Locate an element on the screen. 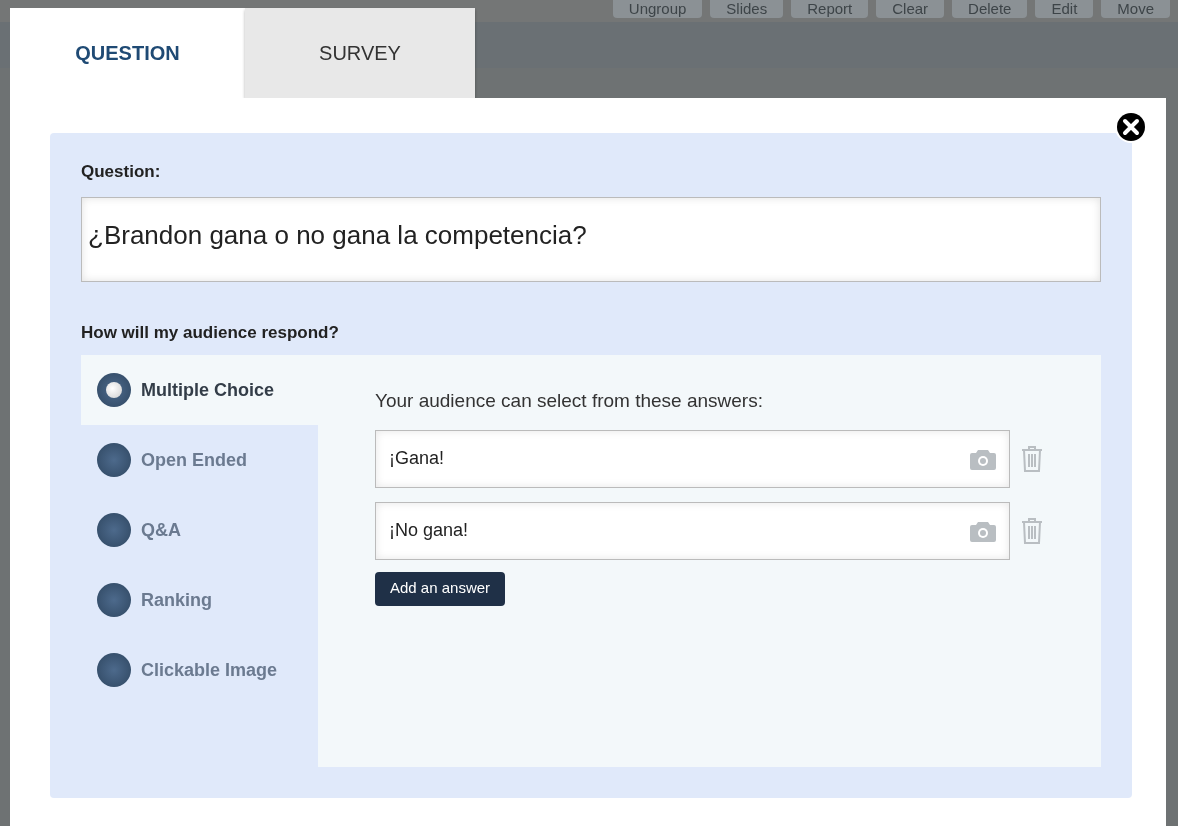 This screenshot has height=826, width=1178. toolbar-button: Report is located at coordinates (830, 9).